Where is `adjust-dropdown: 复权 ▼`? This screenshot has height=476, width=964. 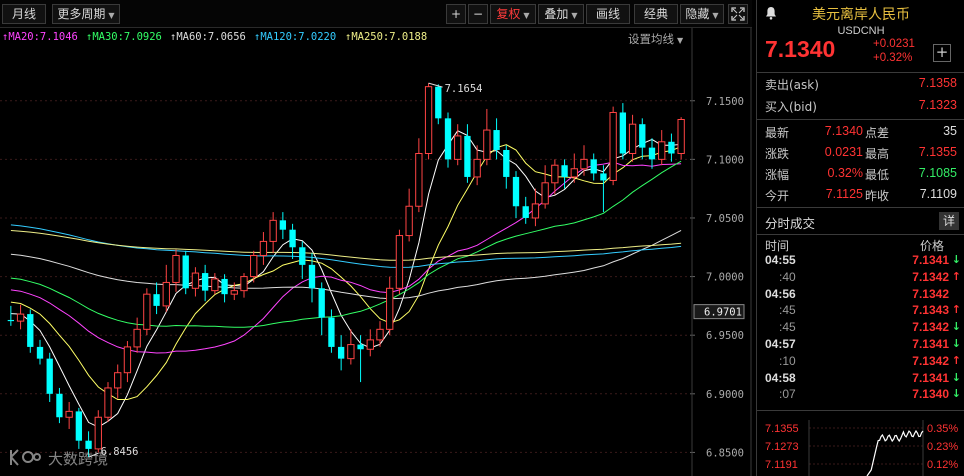
adjust-dropdown: 复权 ▼ is located at coordinates (513, 14).